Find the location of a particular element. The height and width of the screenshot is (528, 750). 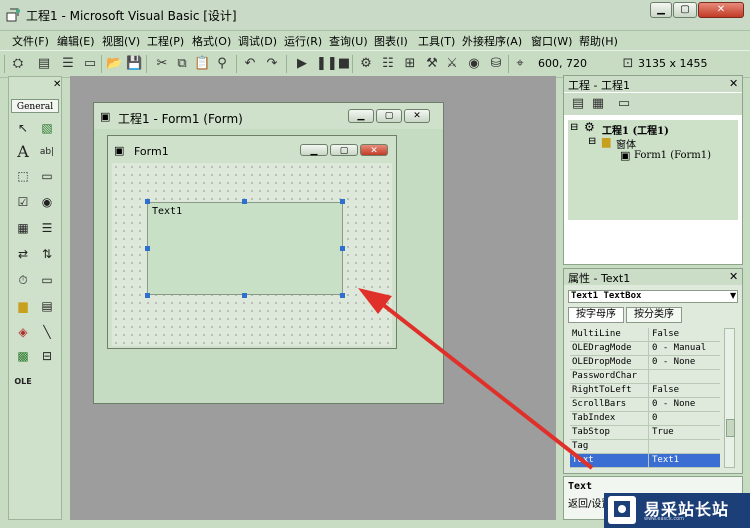

menu-file: 文件(F) is located at coordinates (30, 41).